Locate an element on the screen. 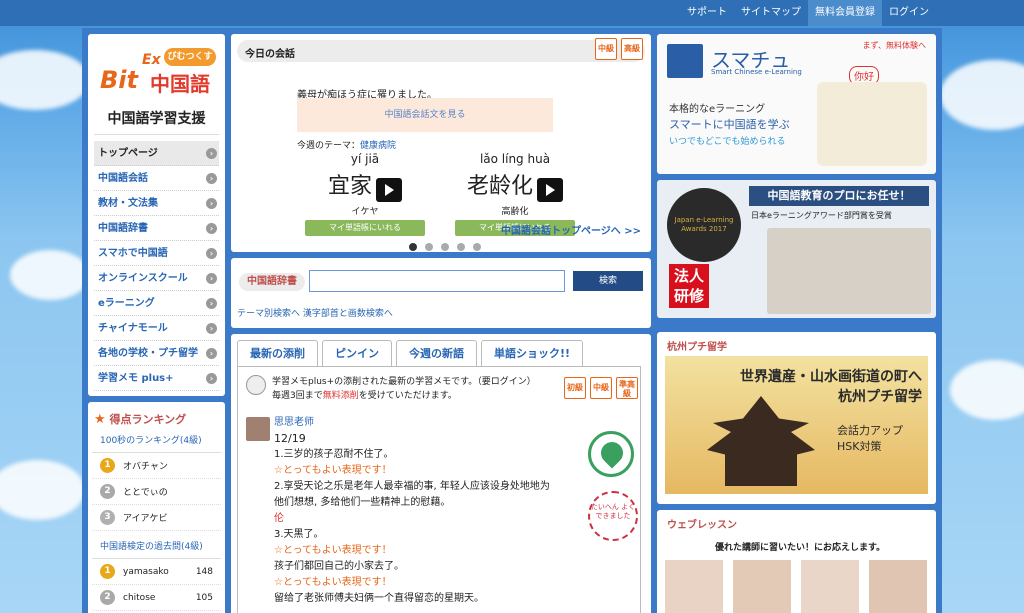  add-to-wordbook-button: マイ単語帳にいれる is located at coordinates (365, 228).